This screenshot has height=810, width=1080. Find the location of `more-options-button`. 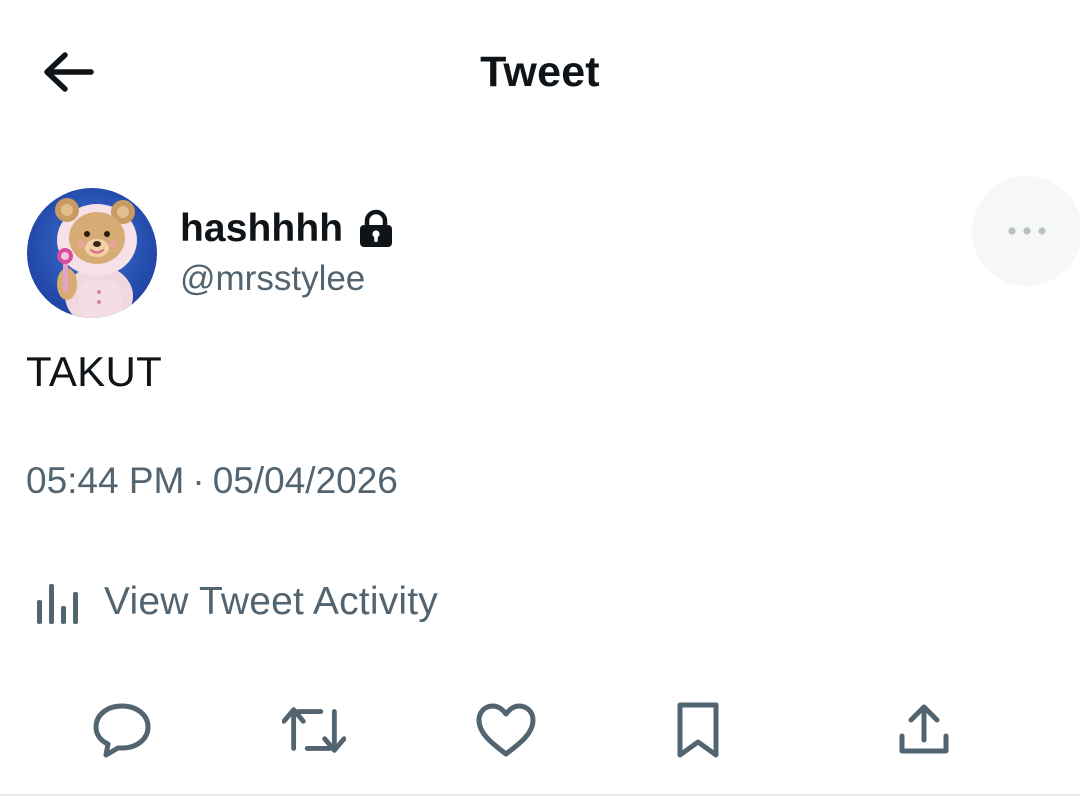

more-options-button is located at coordinates (1026, 231).